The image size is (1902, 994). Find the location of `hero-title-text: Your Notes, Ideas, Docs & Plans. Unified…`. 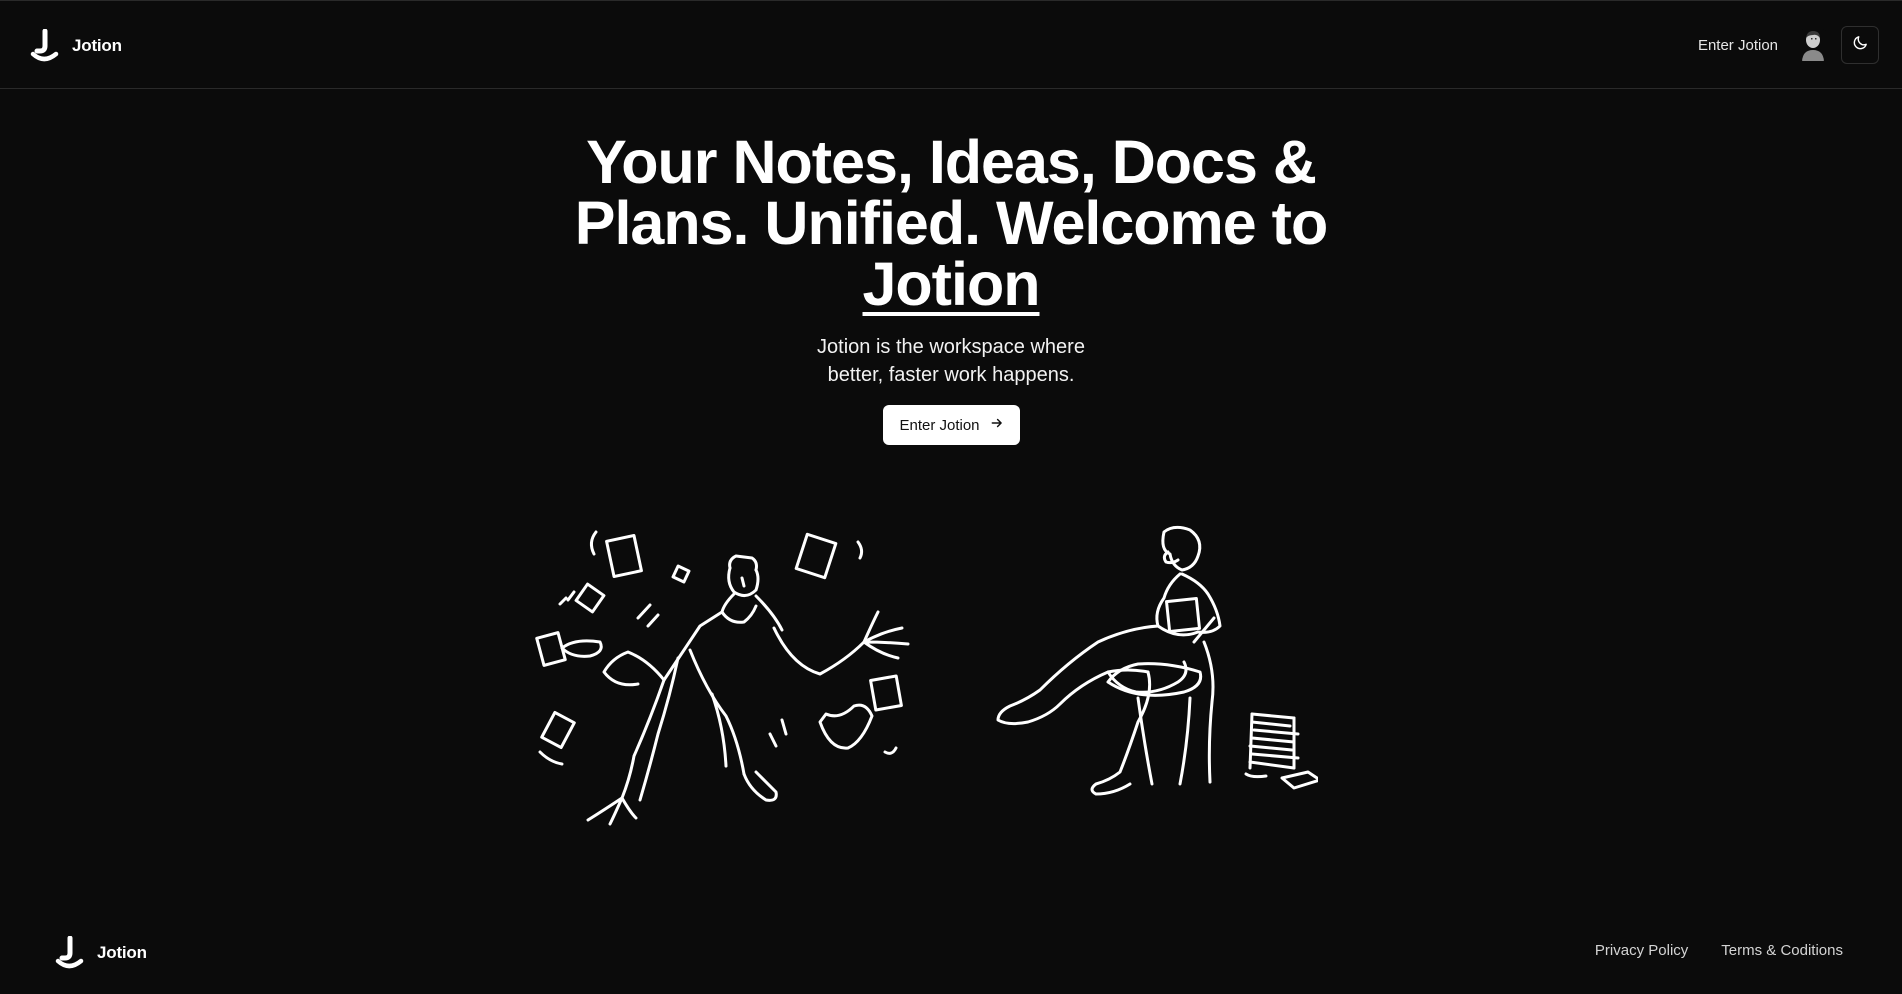

hero-title-text: Your Notes, Ideas, Docs & Plans. Unified… is located at coordinates (951, 192).